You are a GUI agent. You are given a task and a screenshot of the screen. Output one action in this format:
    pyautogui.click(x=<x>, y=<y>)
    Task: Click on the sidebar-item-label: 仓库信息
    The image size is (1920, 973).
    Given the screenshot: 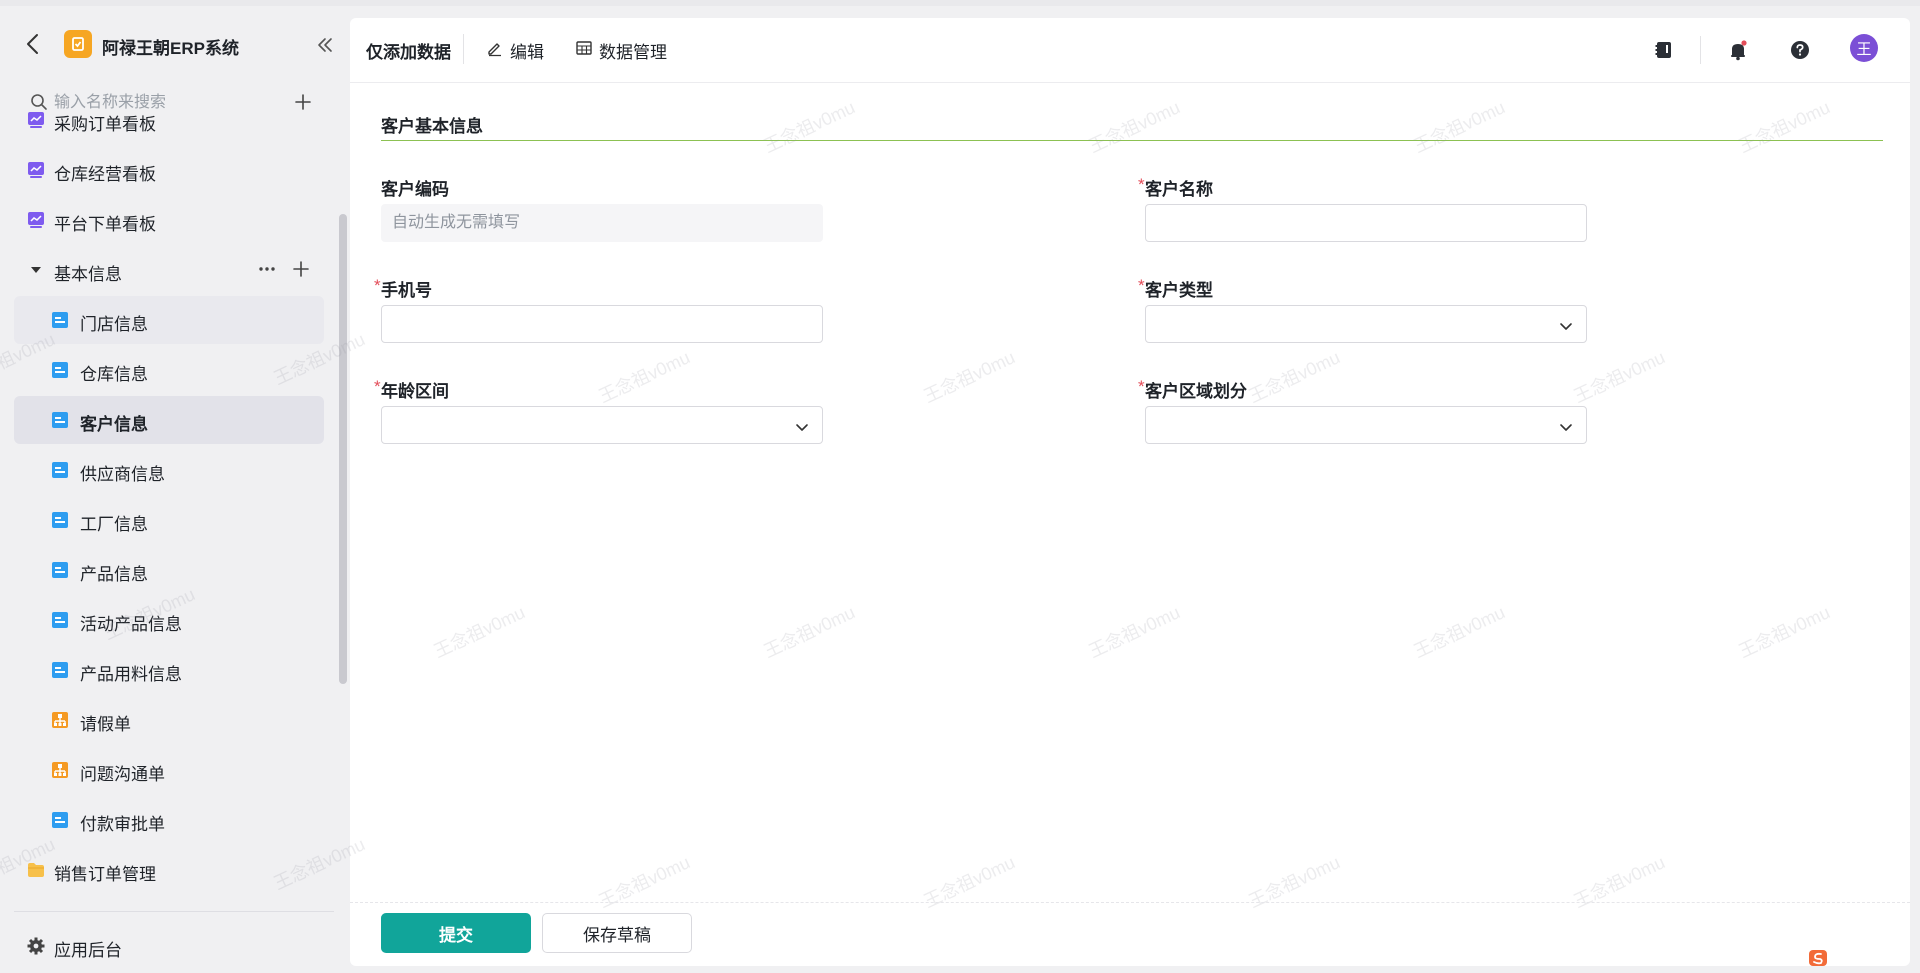 What is the action you would take?
    pyautogui.click(x=114, y=374)
    